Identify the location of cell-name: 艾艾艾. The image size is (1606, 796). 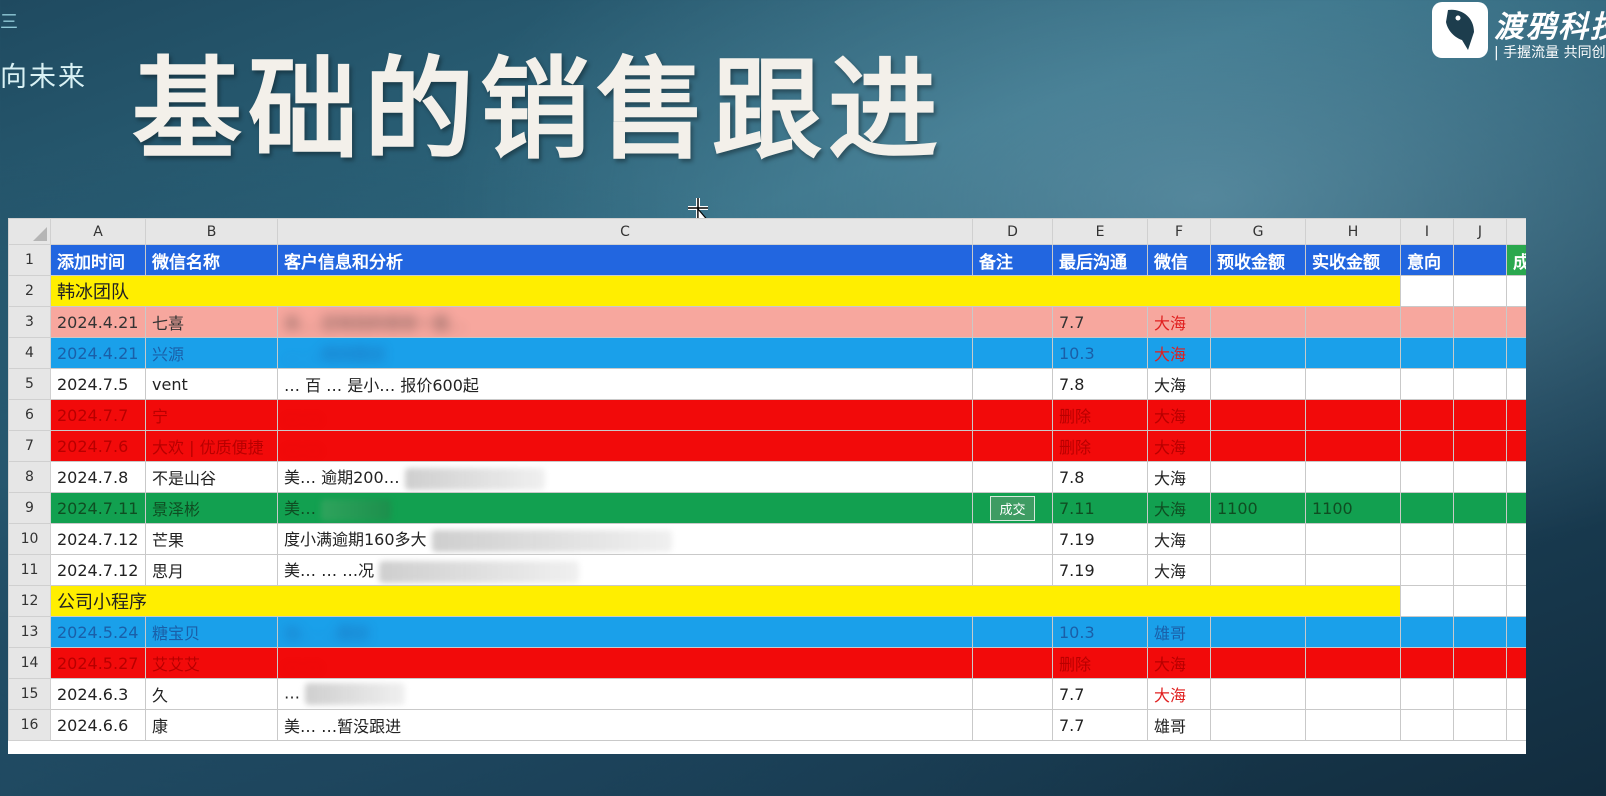
(211, 663).